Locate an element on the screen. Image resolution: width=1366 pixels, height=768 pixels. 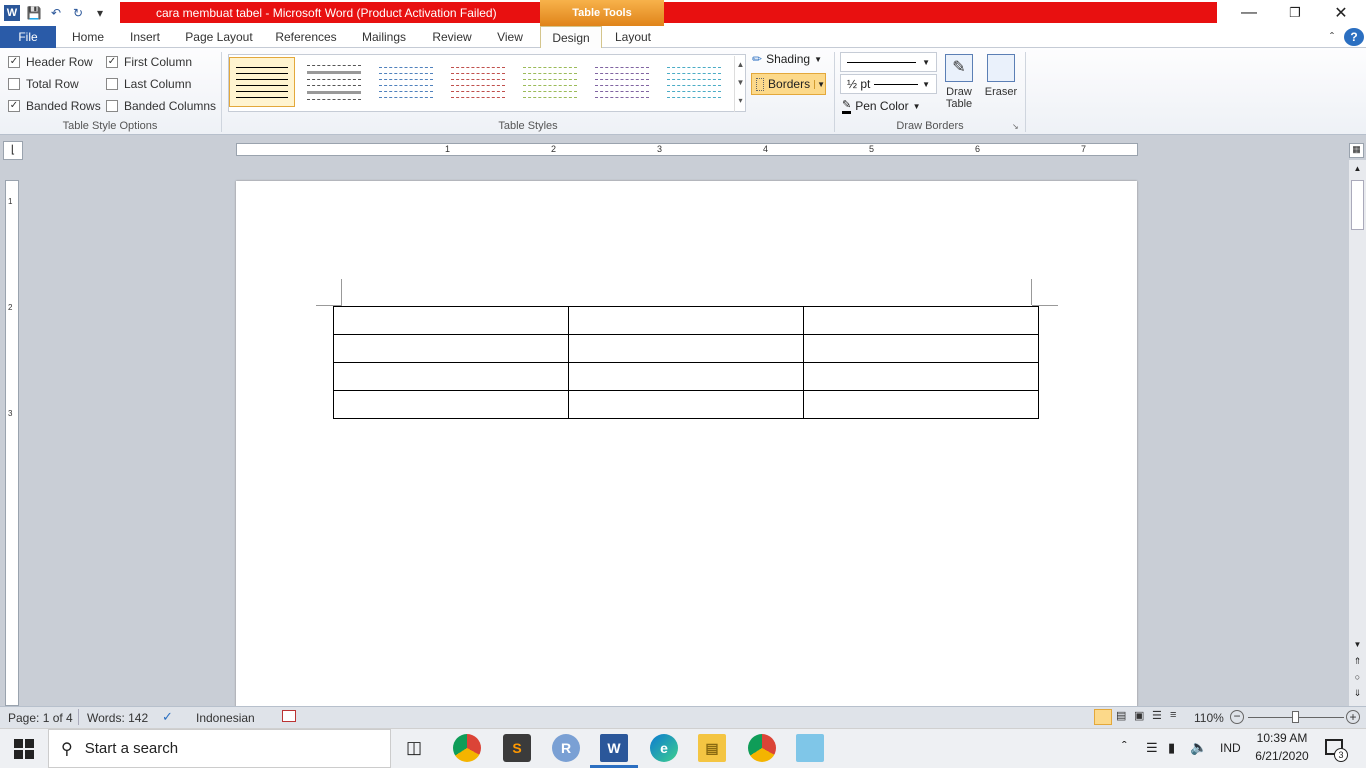
draft-icon: ≡ is located at coordinates (1173, 715).